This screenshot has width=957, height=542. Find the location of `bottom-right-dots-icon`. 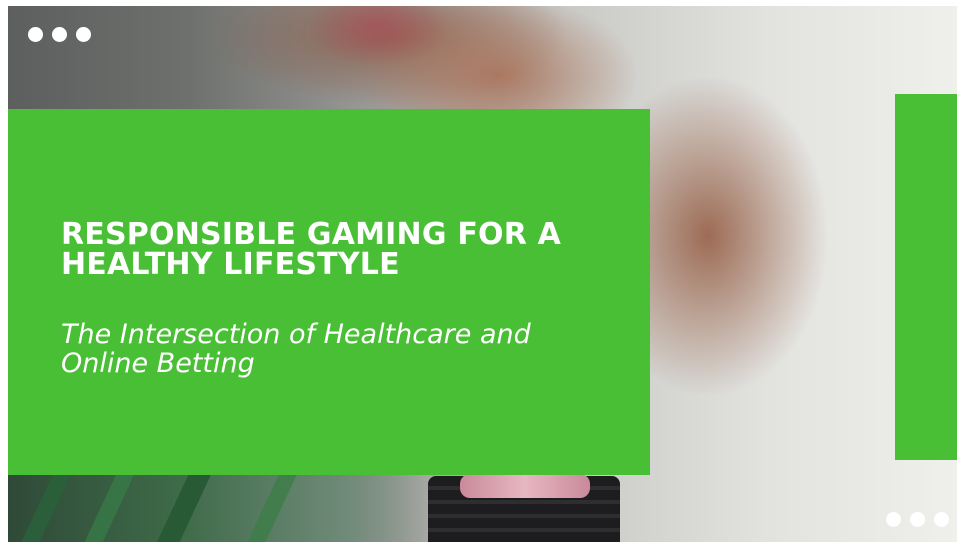

bottom-right-dots-icon is located at coordinates (917, 519).